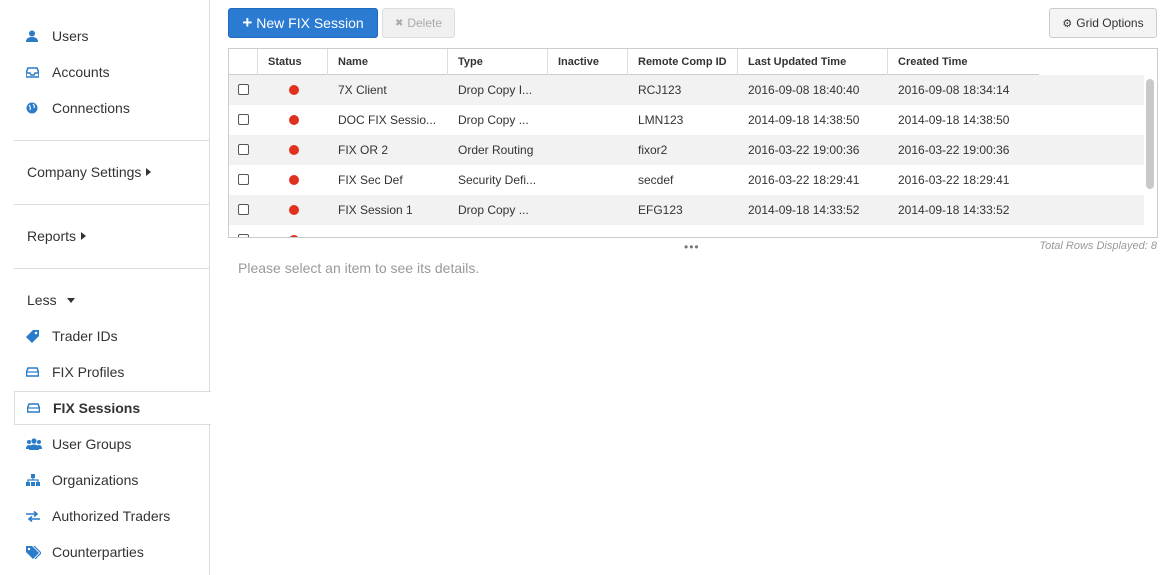 The height and width of the screenshot is (575, 1163). I want to click on cell-remote-comp-id: LMN123, so click(661, 120).